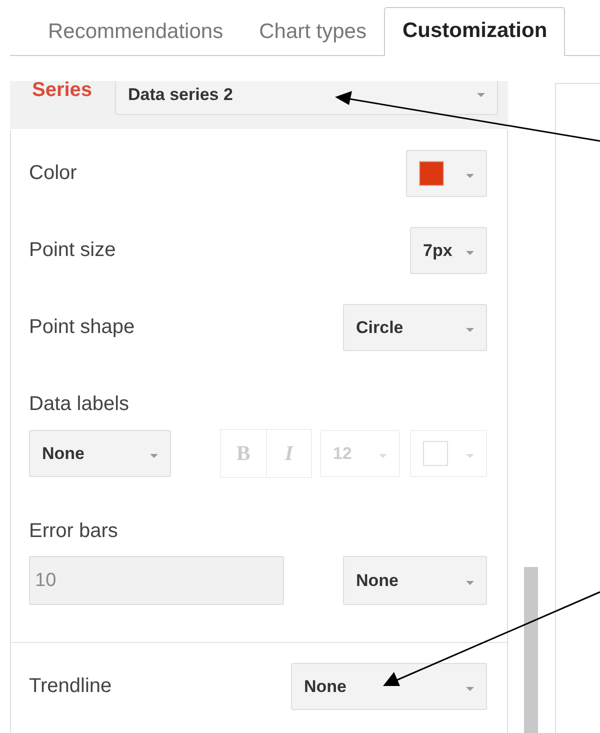  What do you see at coordinates (415, 327) in the screenshot?
I see `point-shape-dropdown: Circle` at bounding box center [415, 327].